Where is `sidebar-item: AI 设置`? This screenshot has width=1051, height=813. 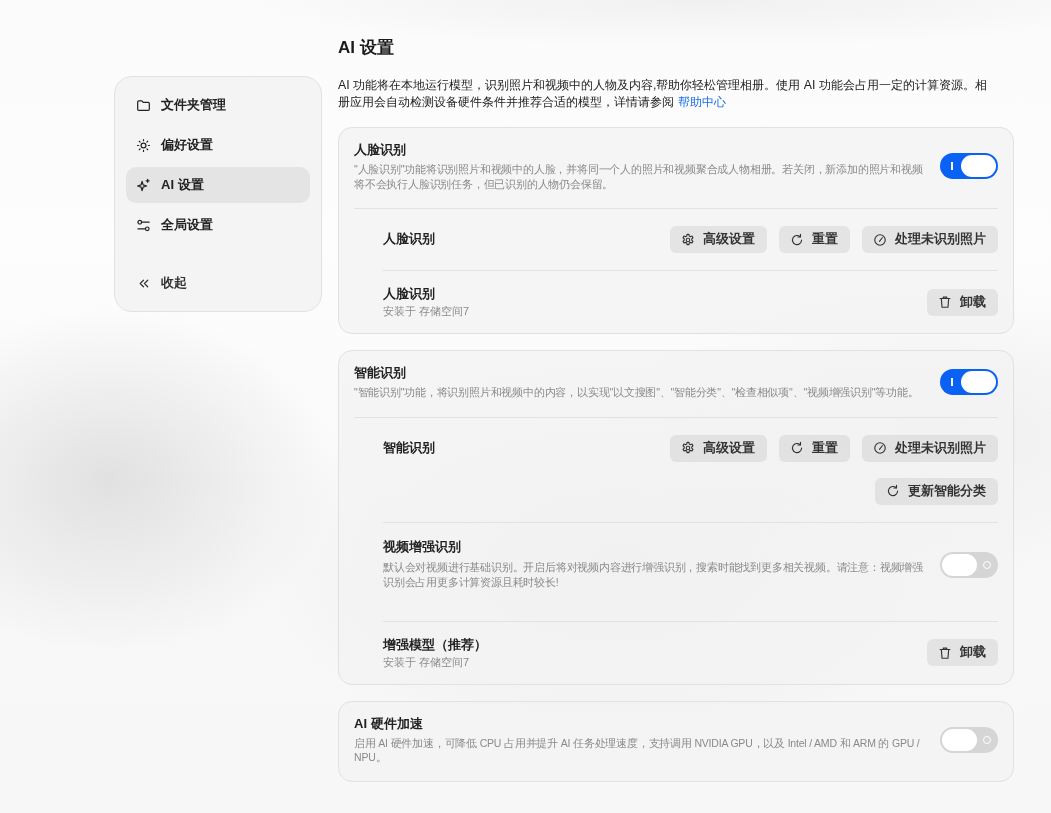 sidebar-item: AI 设置 is located at coordinates (218, 185).